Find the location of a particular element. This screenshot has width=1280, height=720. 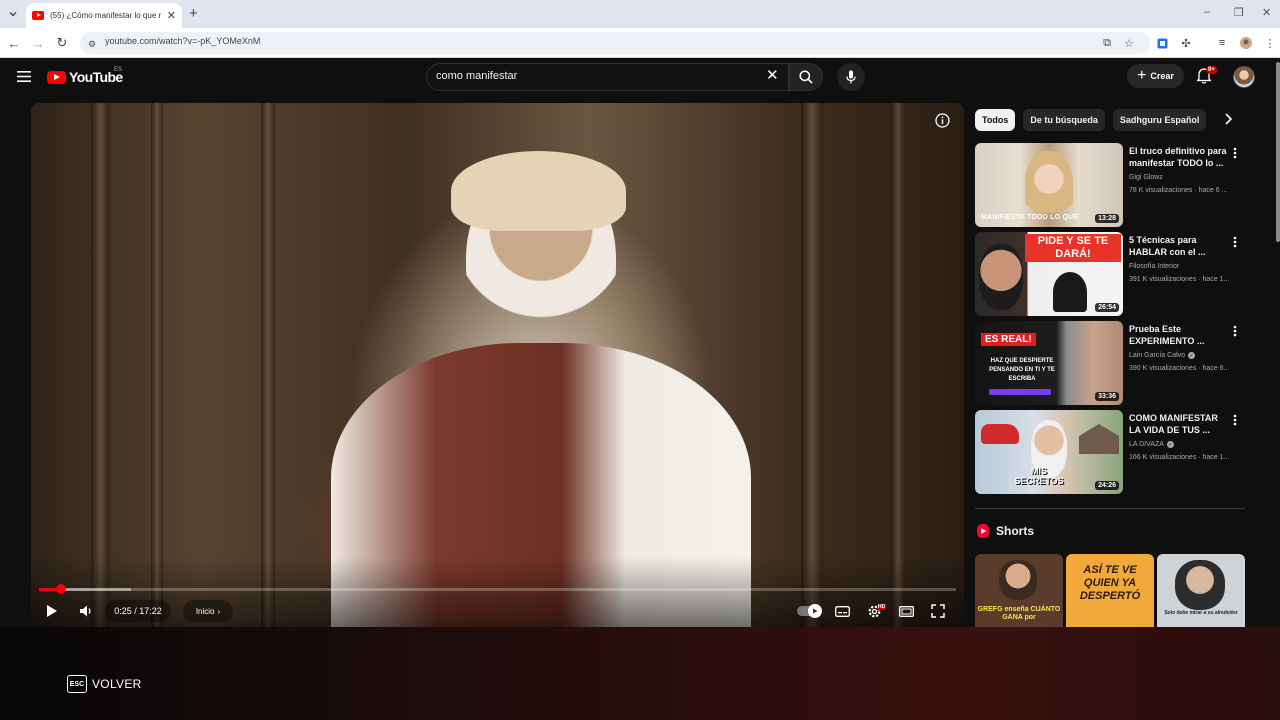

voice-search-button is located at coordinates (851, 77).